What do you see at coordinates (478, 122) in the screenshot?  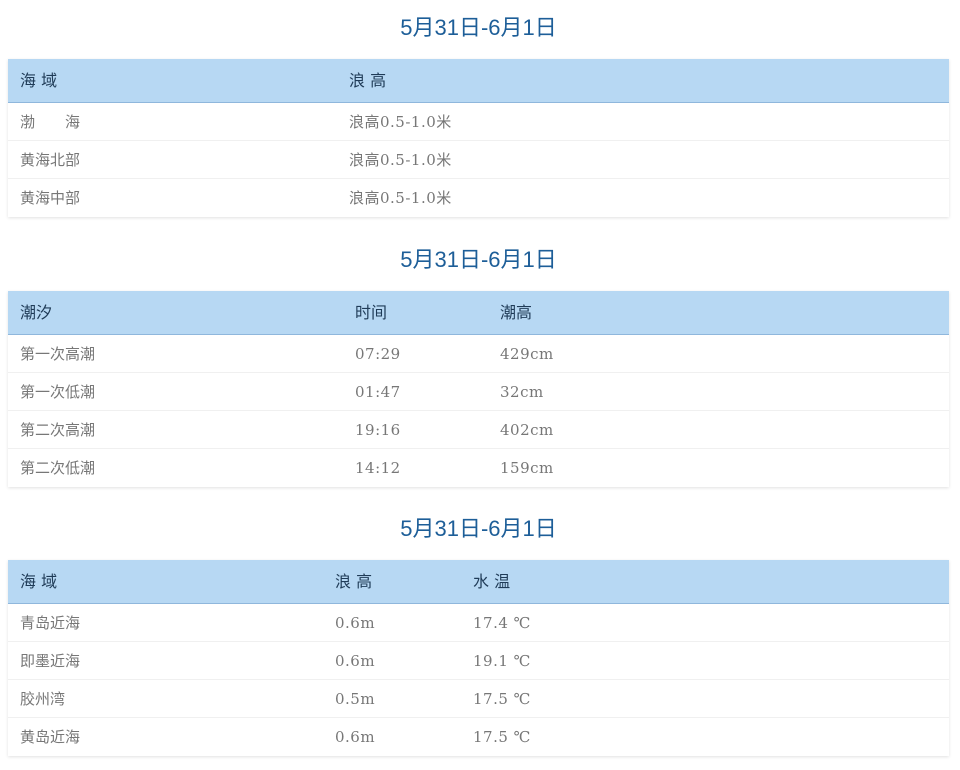 I see `table-row: 渤 海 浪高0.5-1.0米` at bounding box center [478, 122].